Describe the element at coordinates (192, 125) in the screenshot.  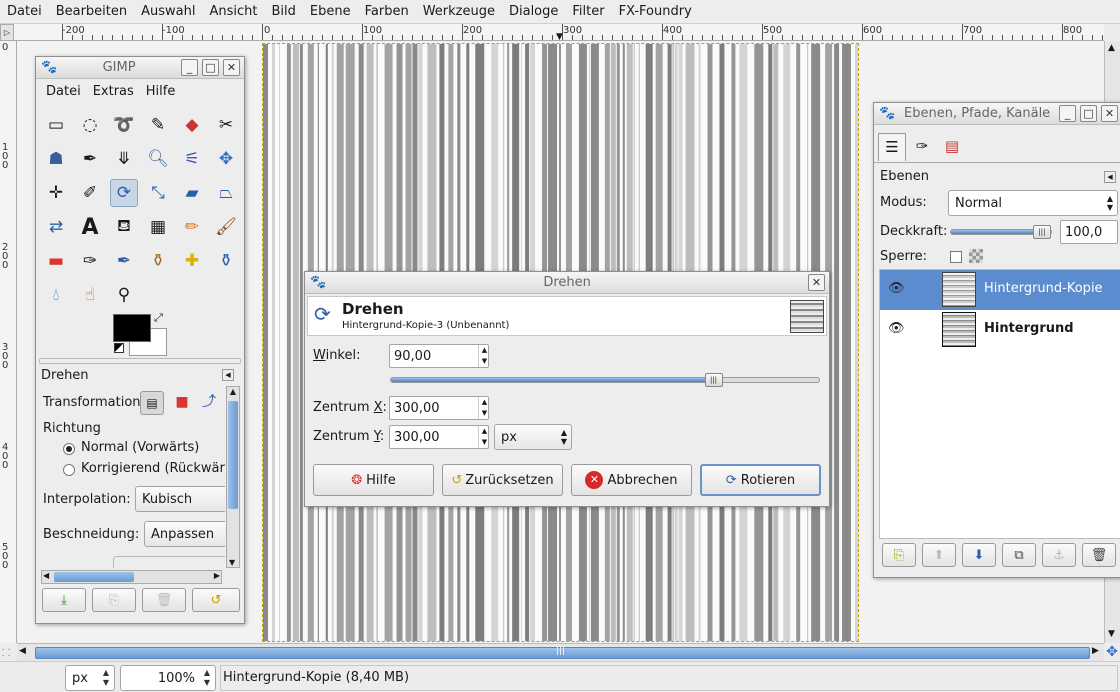
I see `select-by-color-icon: ◆` at that location.